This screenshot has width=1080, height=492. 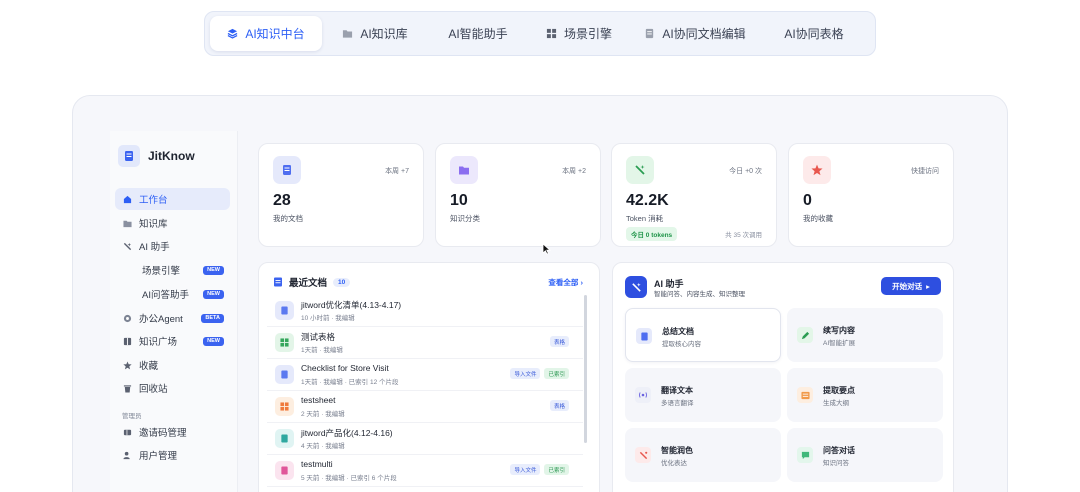 I want to click on tab-scene-engine: 场景引擎, so click(x=579, y=33).